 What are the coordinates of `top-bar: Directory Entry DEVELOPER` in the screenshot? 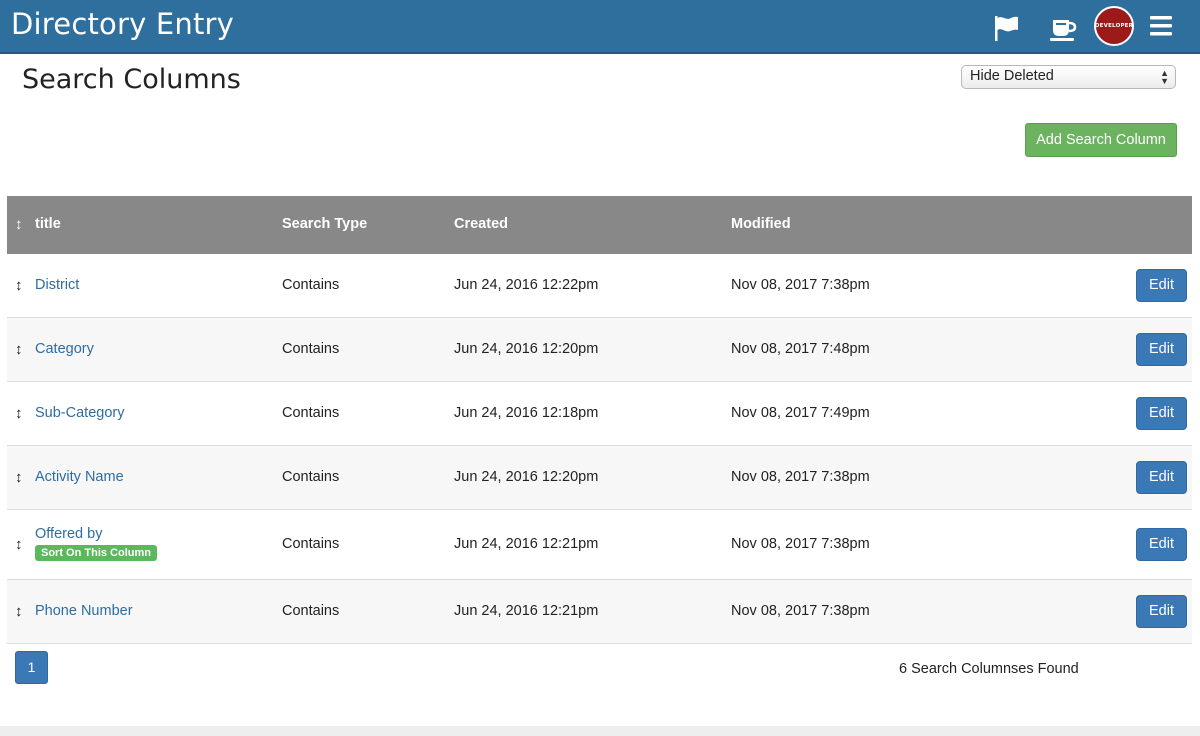 It's located at (600, 27).